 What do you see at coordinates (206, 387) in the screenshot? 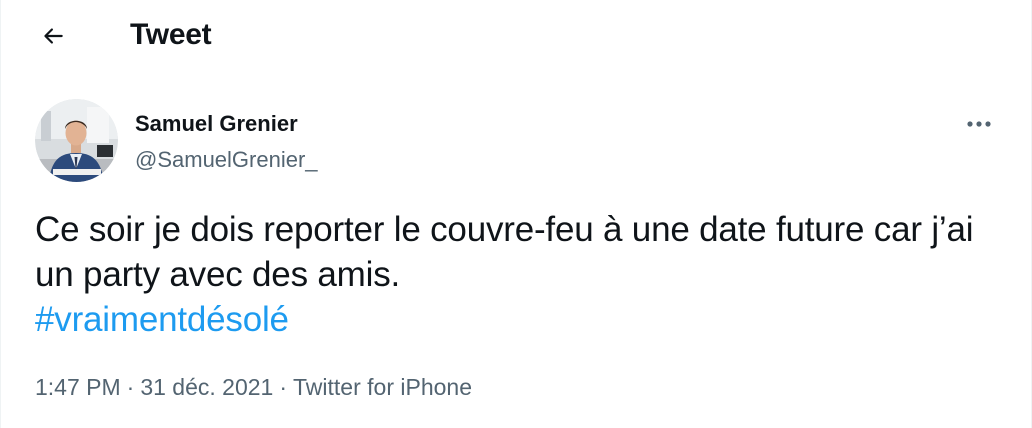
I see `tweet-date: 31 déc. 2021` at bounding box center [206, 387].